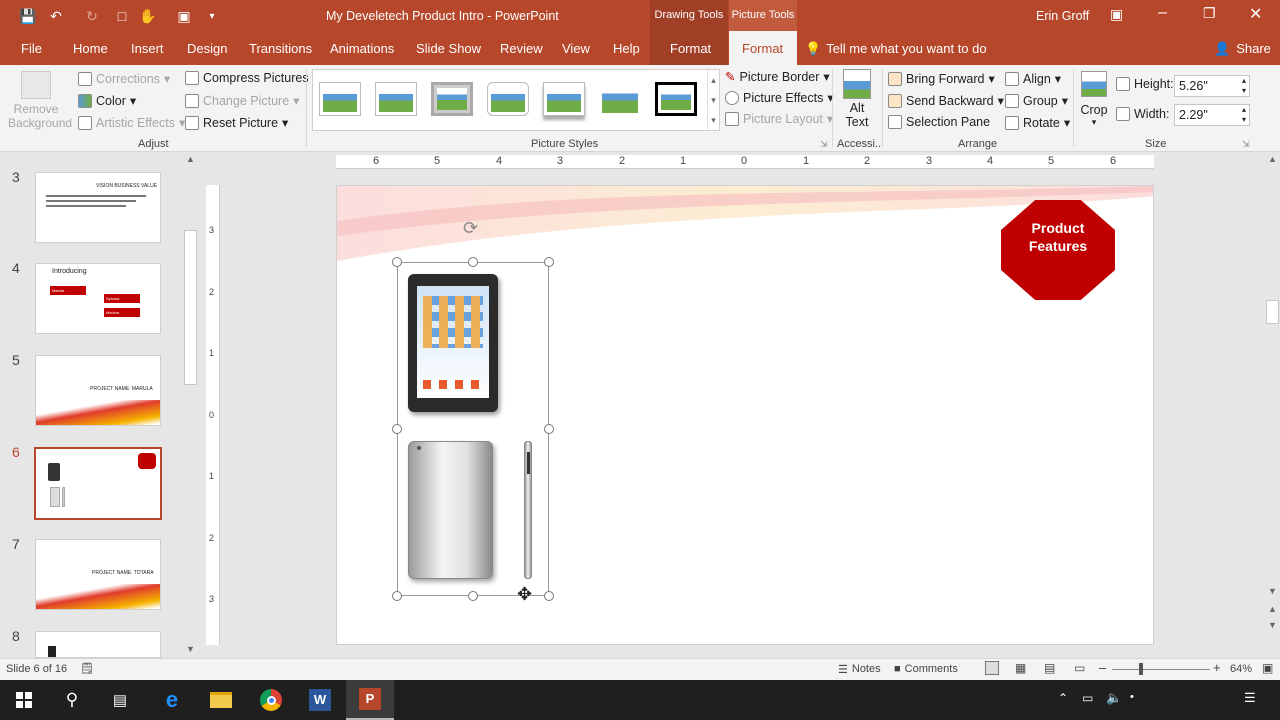  I want to click on touch-mode-icon: ✋, so click(148, 16).